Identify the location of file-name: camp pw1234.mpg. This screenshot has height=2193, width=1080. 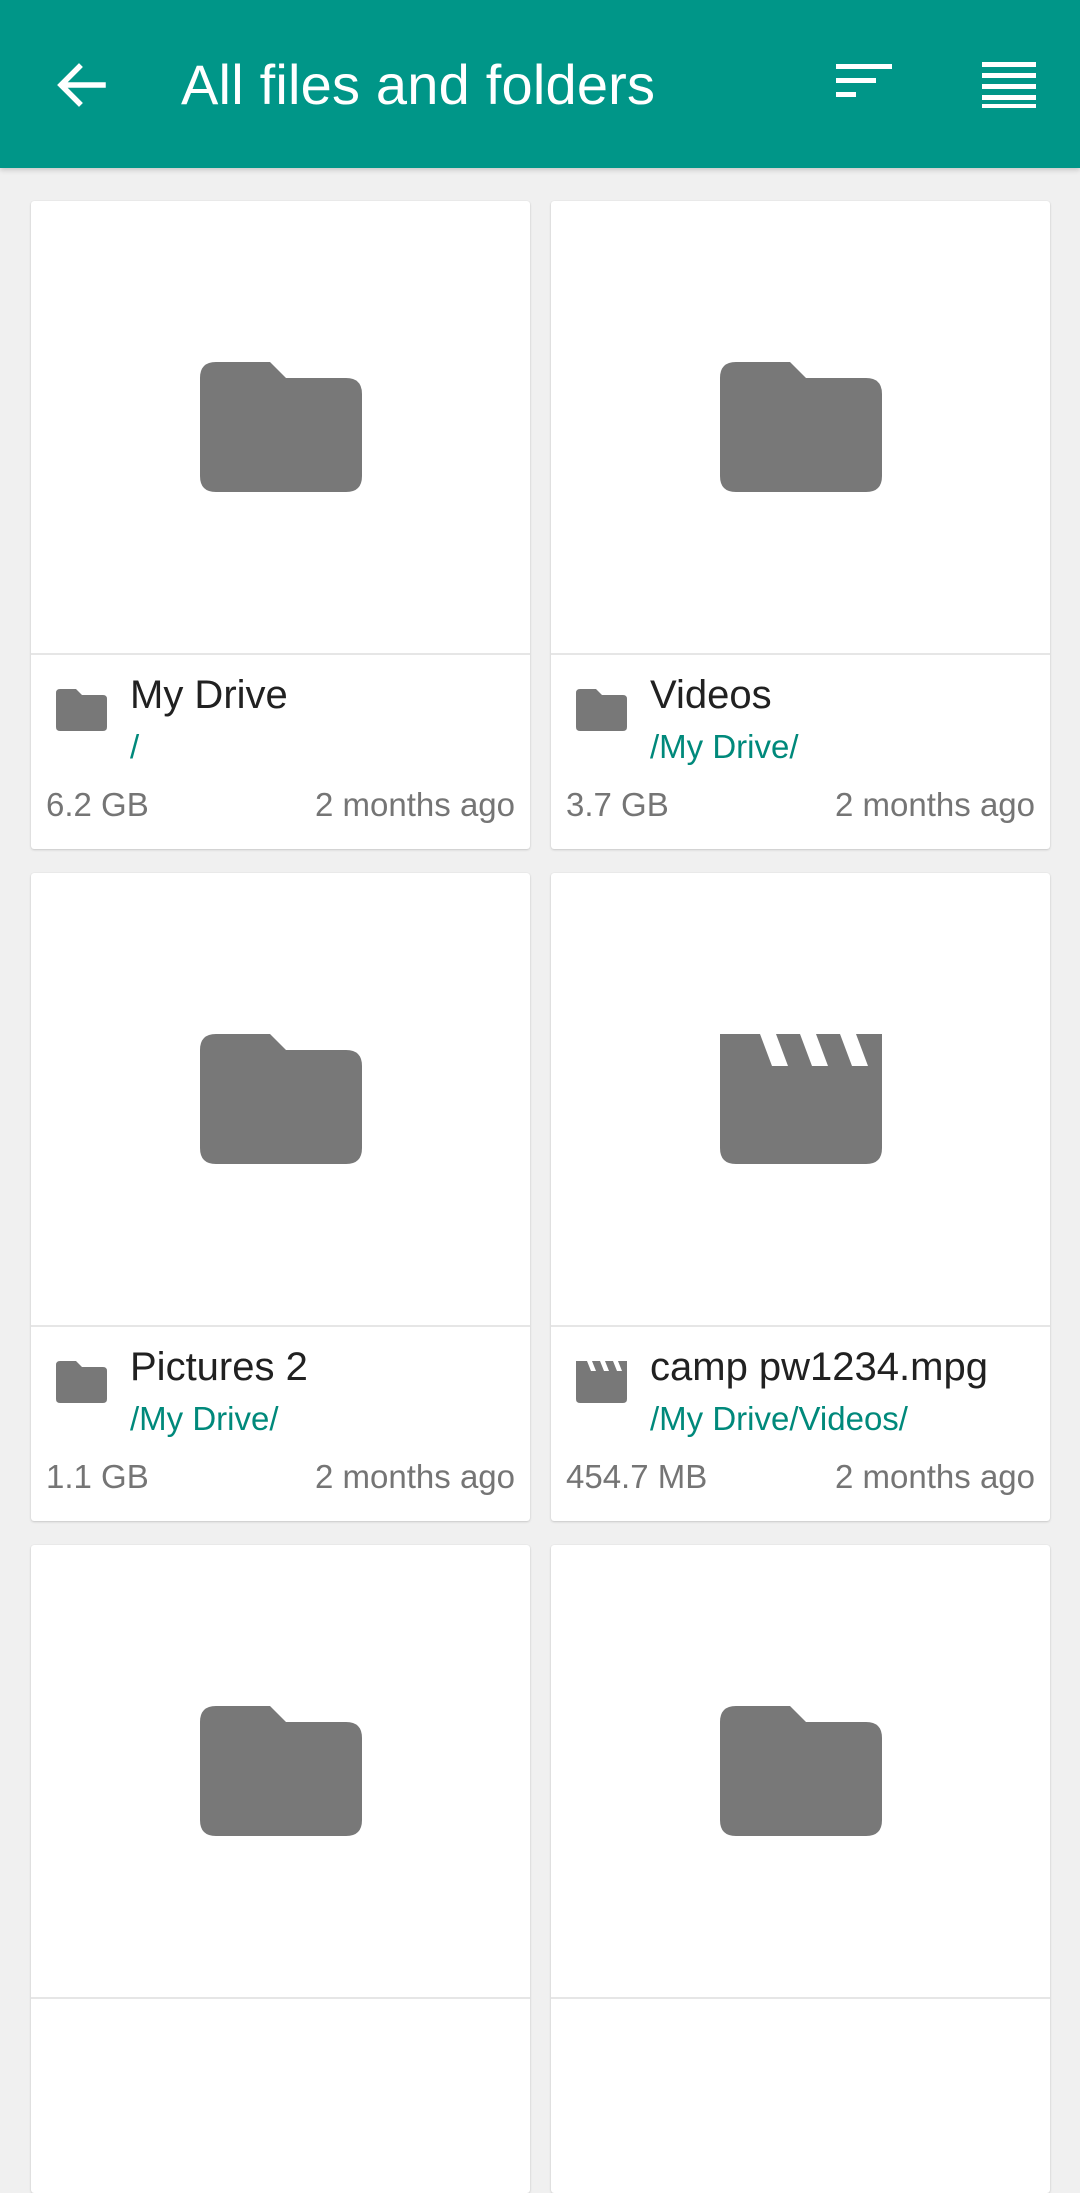
(819, 1367).